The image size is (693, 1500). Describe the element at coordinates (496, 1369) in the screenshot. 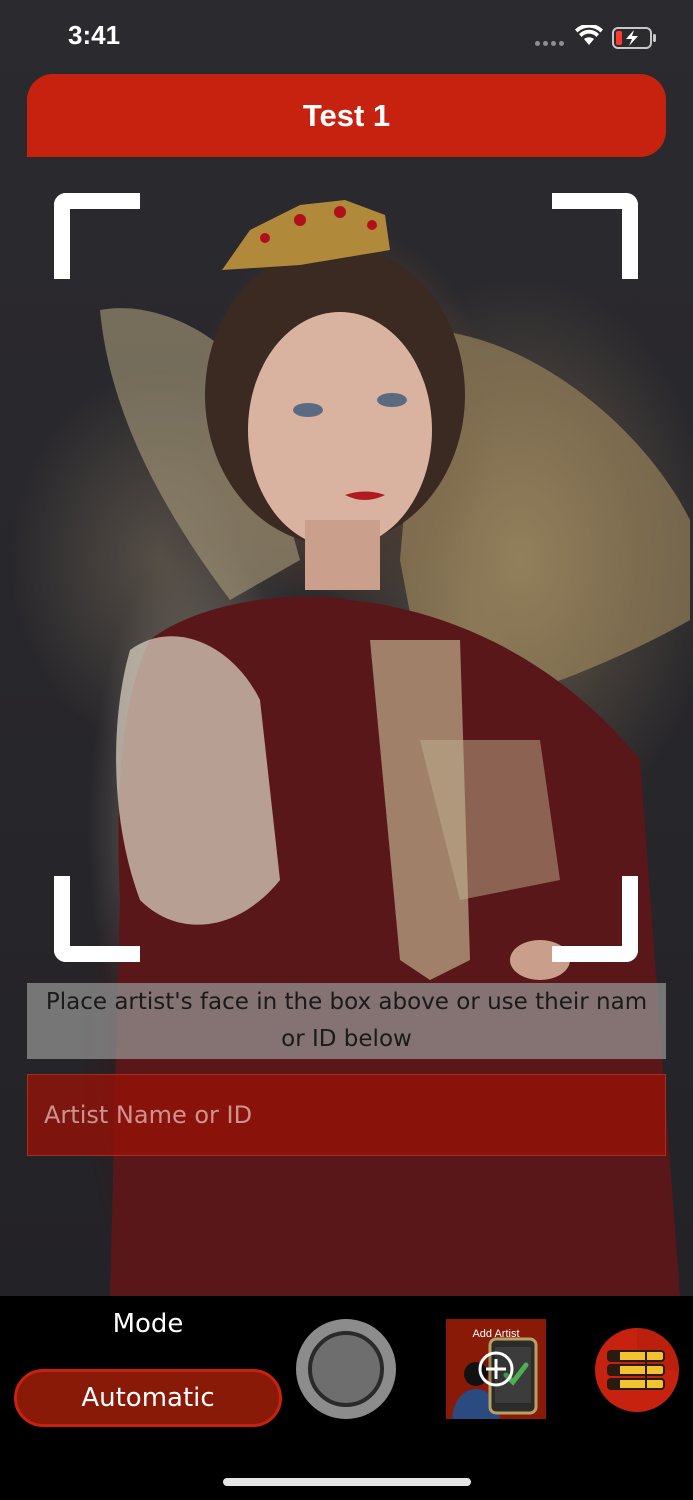

I see `add-artist-button: Add Artist` at that location.